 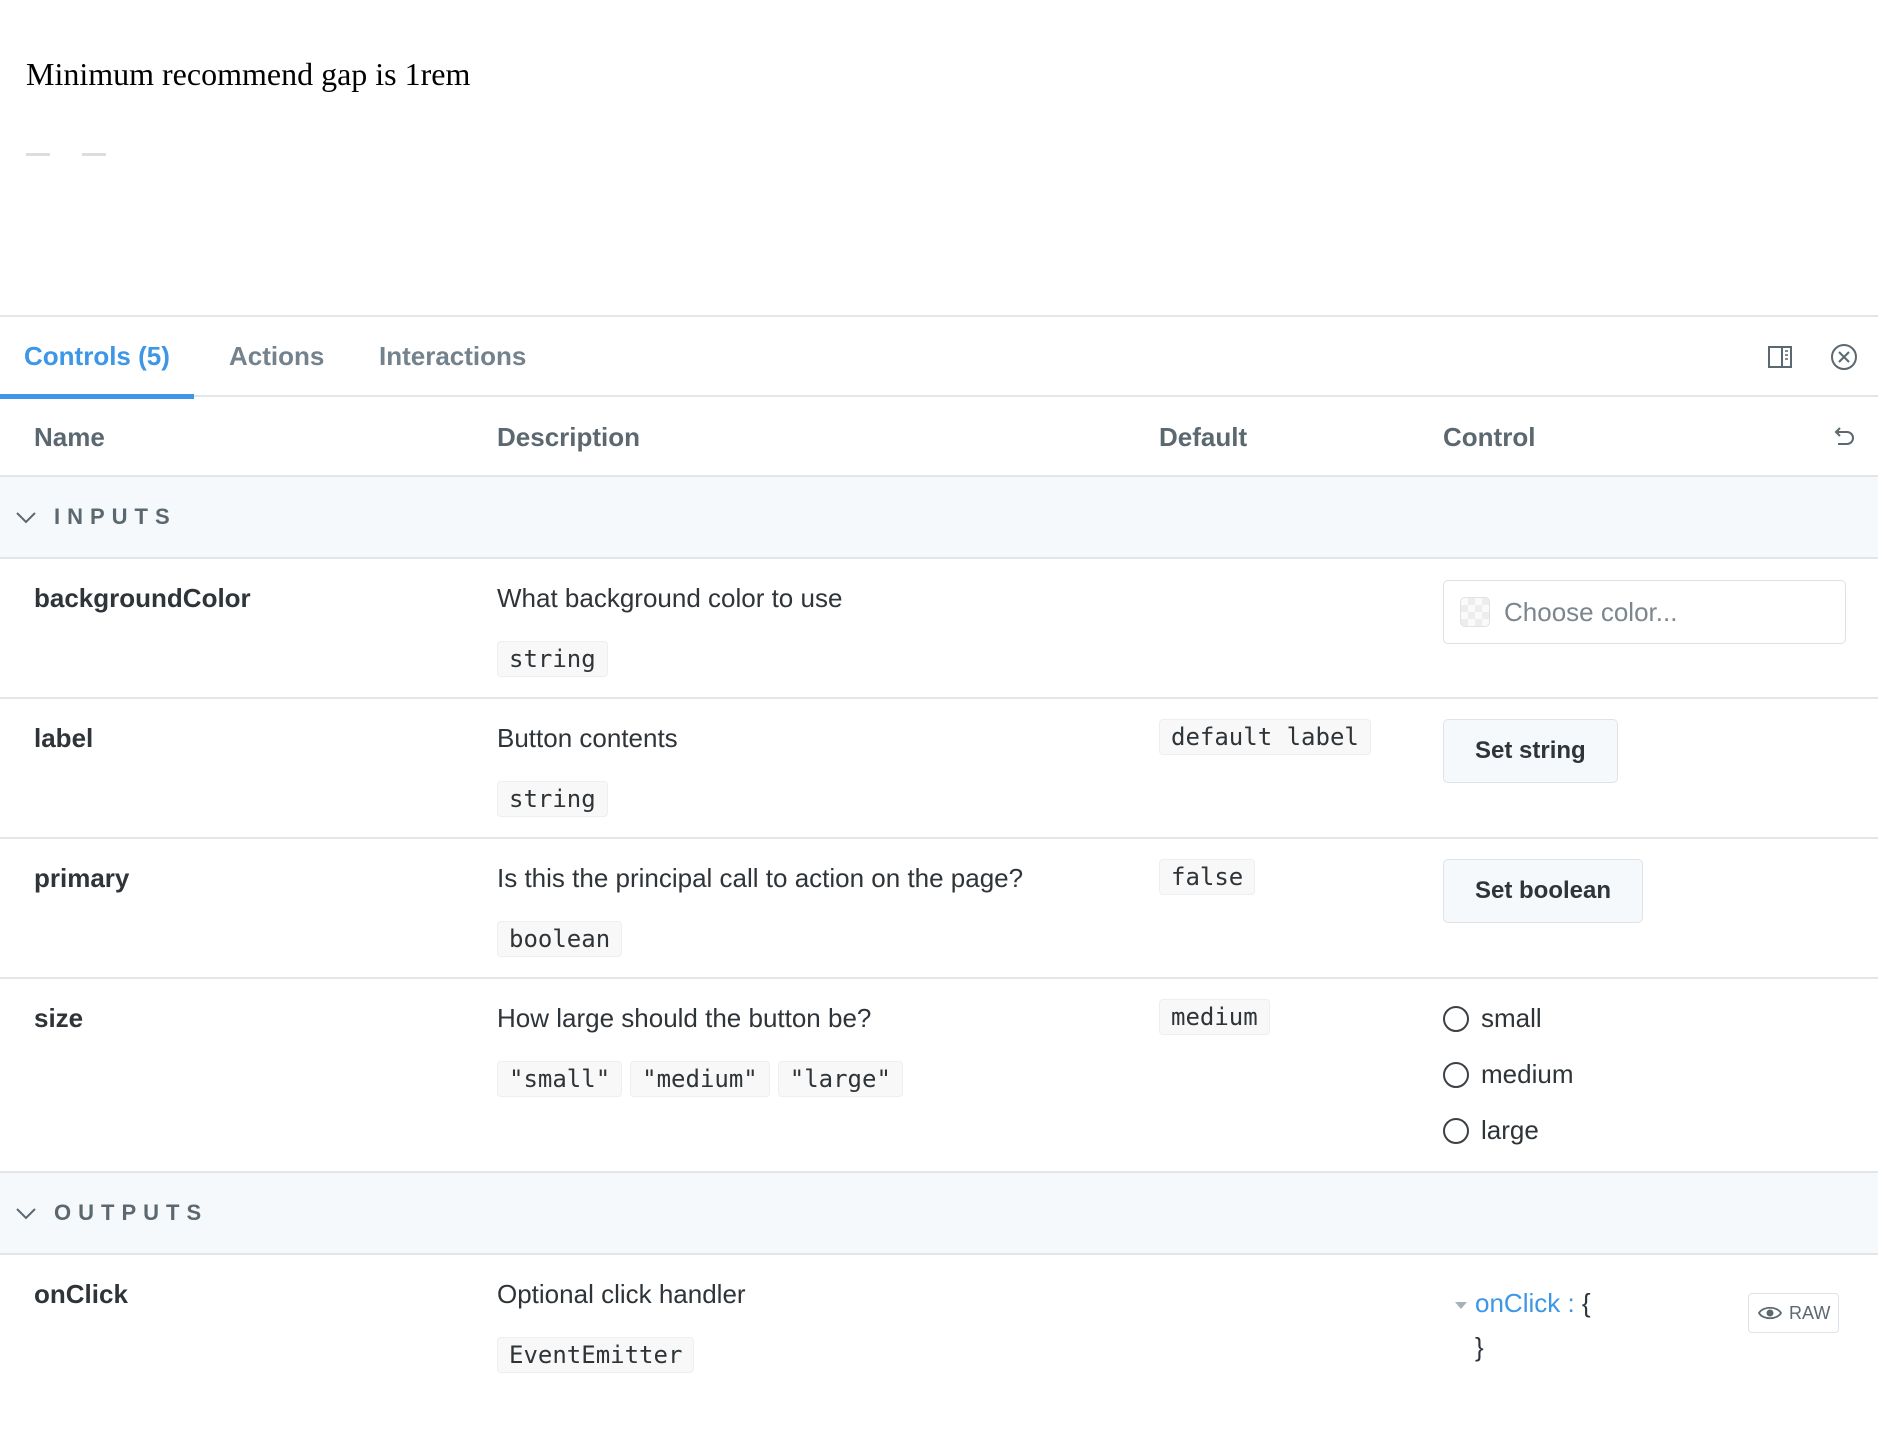 I want to click on color-swatch, so click(x=1475, y=612).